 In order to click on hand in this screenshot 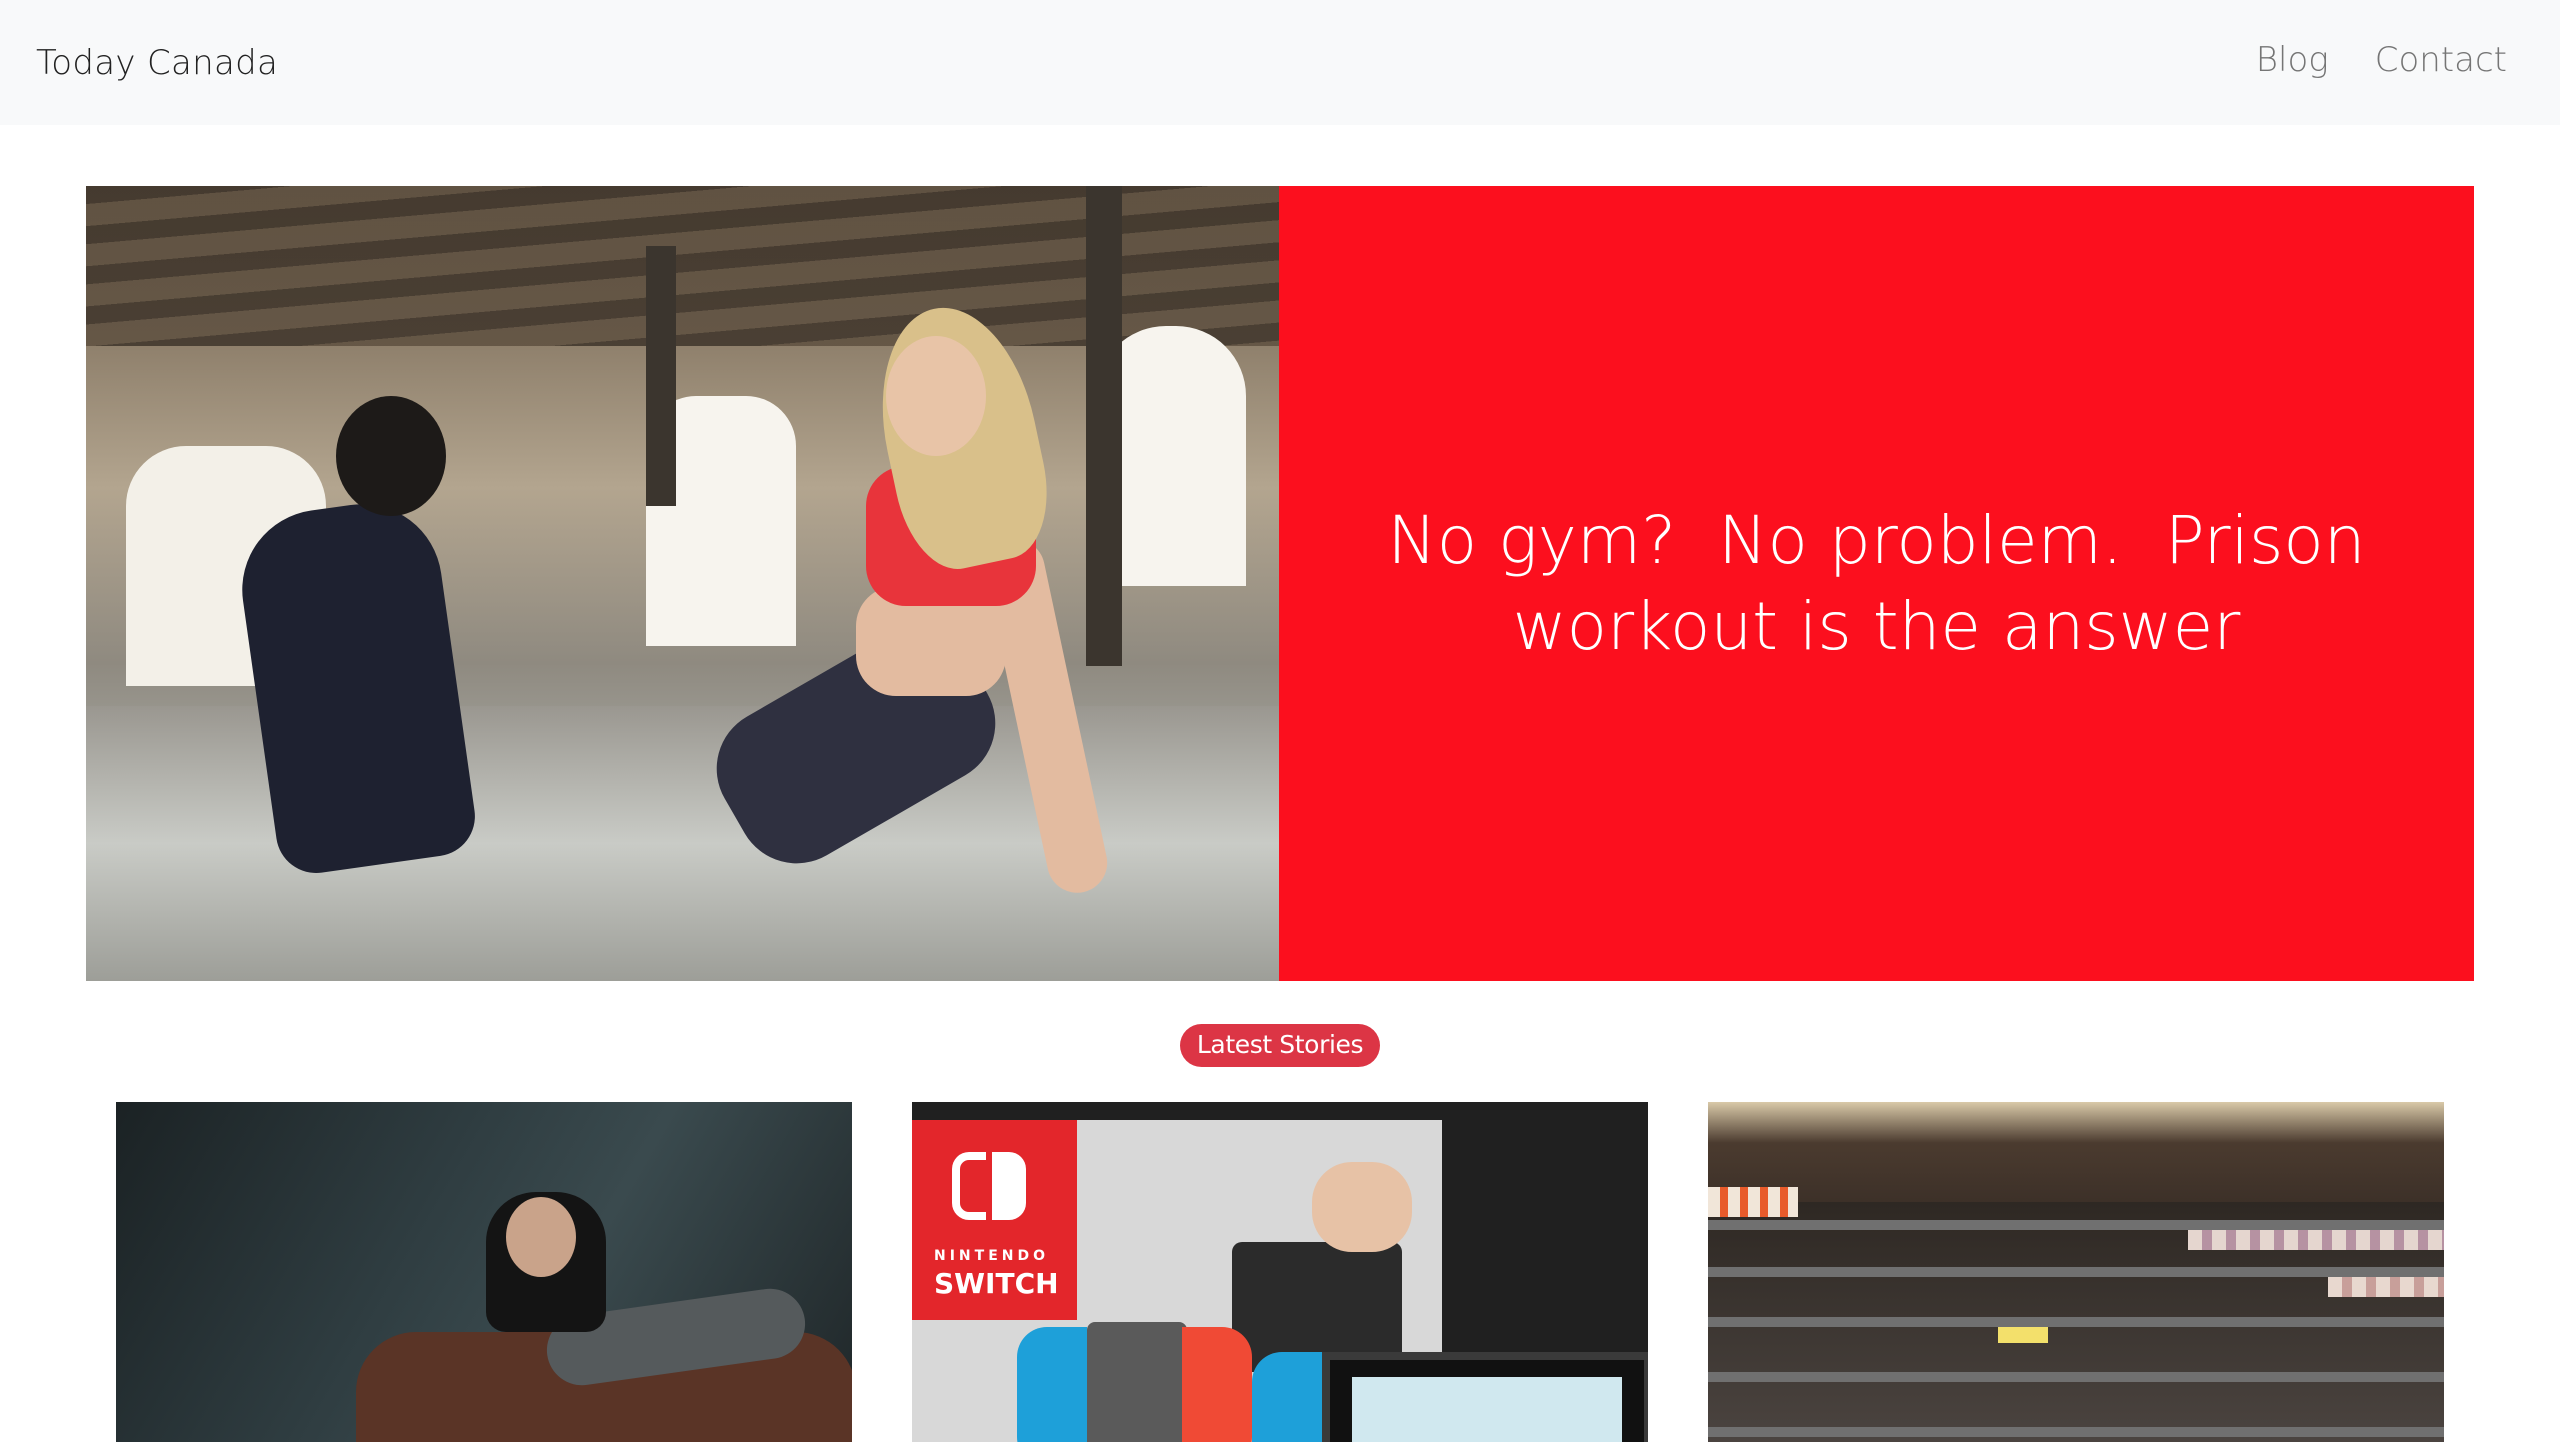, I will do `click(1362, 1207)`.